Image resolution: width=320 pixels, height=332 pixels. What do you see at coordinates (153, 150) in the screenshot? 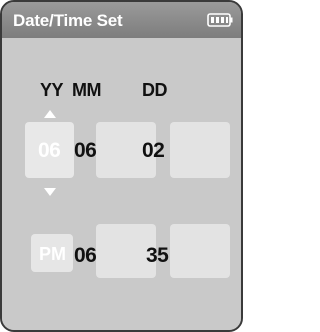
I see `day-value: 02` at bounding box center [153, 150].